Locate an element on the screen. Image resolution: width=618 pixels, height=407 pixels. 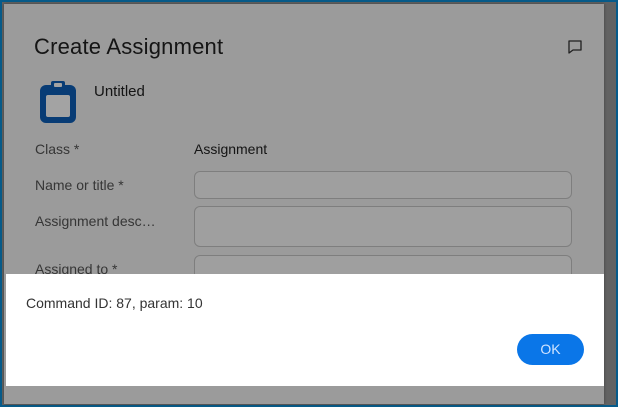
ok-button: OK is located at coordinates (550, 349).